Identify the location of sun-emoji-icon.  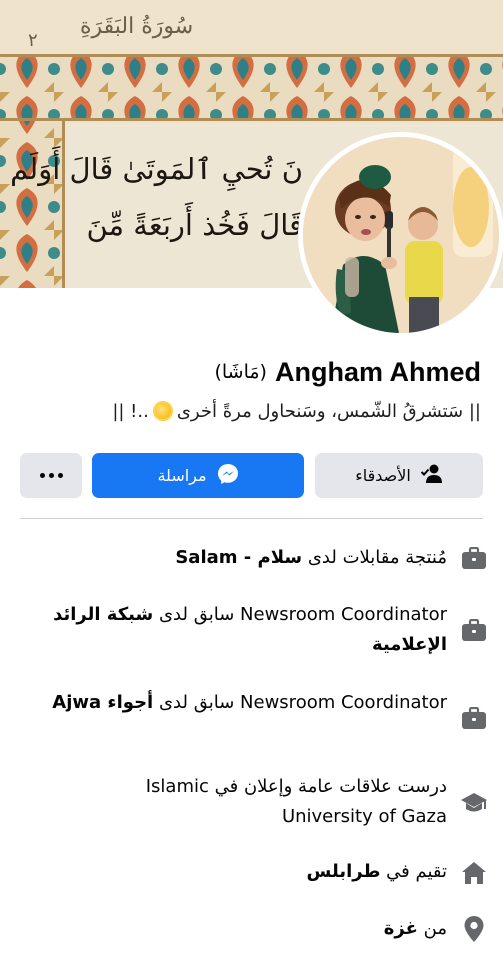
(162, 411).